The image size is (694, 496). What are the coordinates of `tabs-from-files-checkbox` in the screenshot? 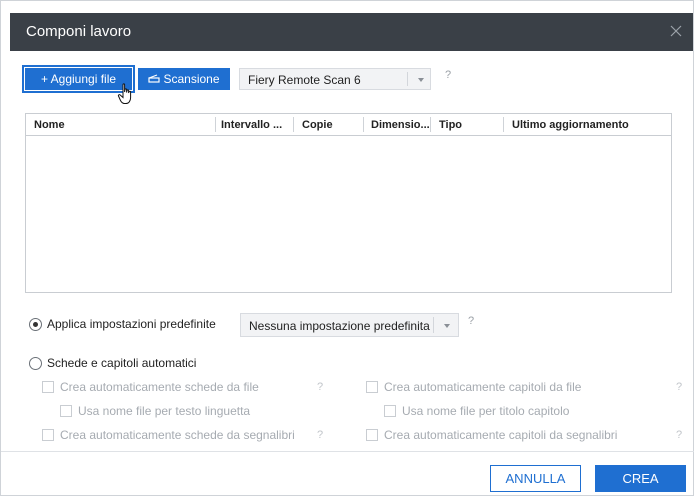 It's located at (48, 387).